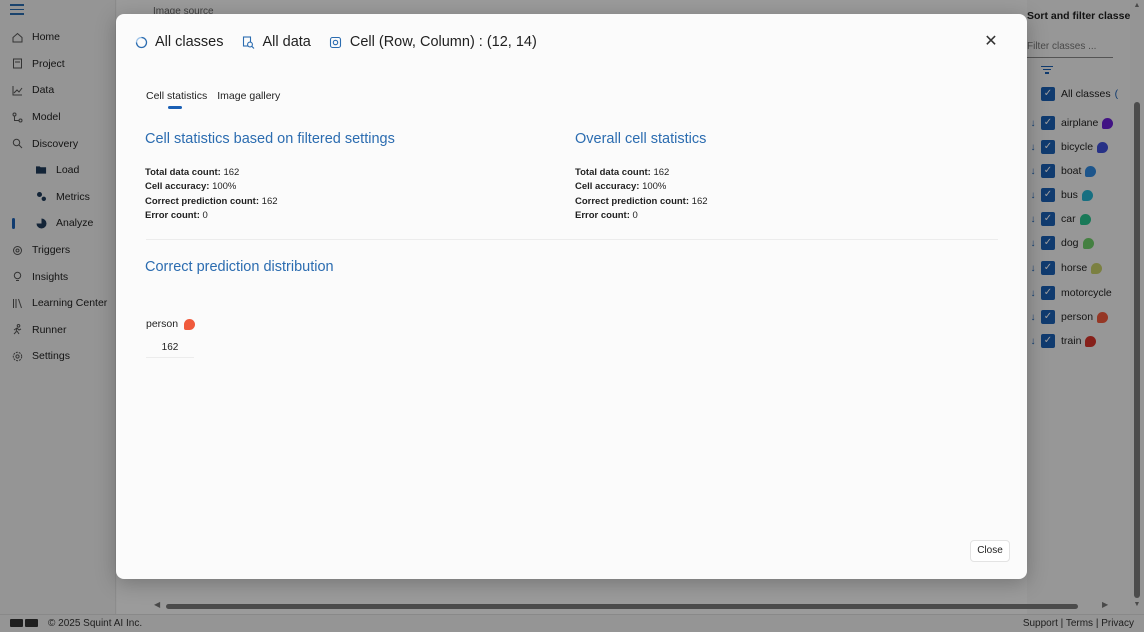 This screenshot has height=632, width=1144. Describe the element at coordinates (239, 267) in the screenshot. I see `distribution-title: Correct prediction distribution` at that location.